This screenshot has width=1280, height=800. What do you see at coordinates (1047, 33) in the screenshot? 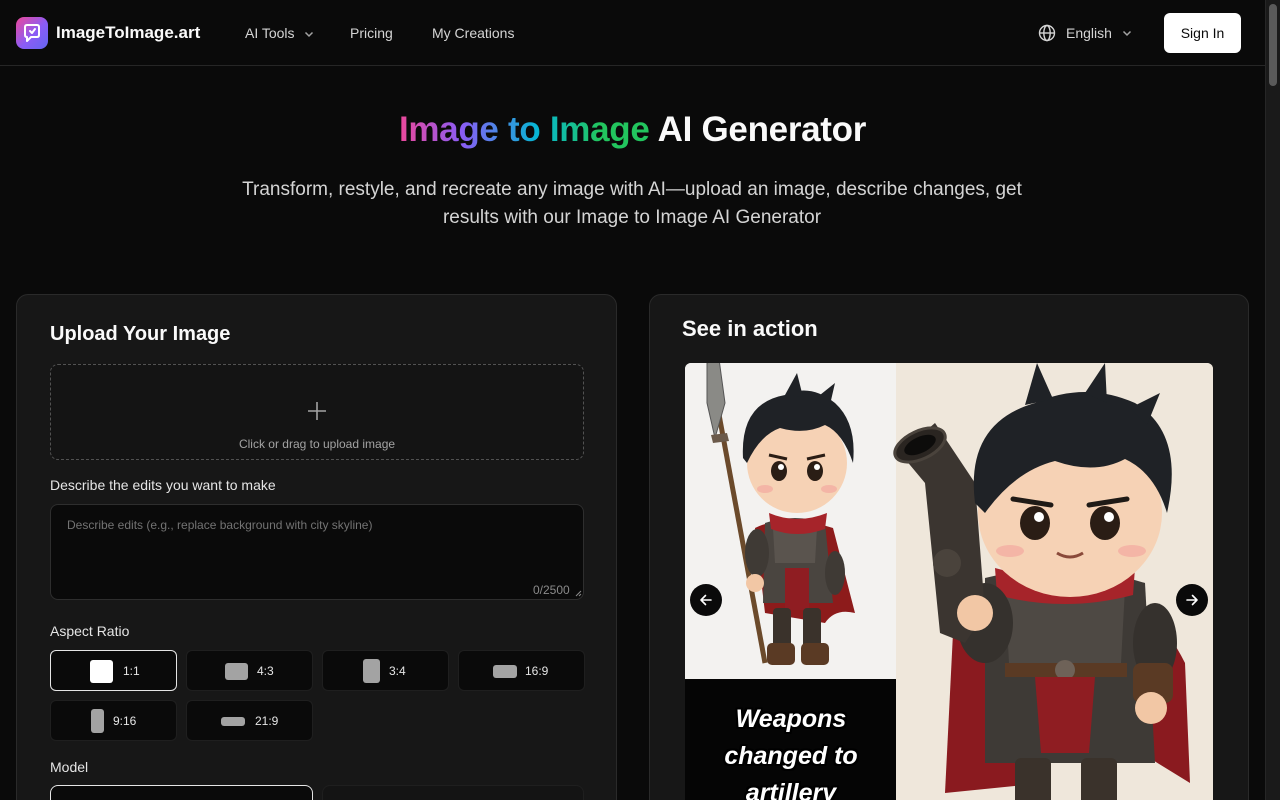
I see `globe-icon` at bounding box center [1047, 33].